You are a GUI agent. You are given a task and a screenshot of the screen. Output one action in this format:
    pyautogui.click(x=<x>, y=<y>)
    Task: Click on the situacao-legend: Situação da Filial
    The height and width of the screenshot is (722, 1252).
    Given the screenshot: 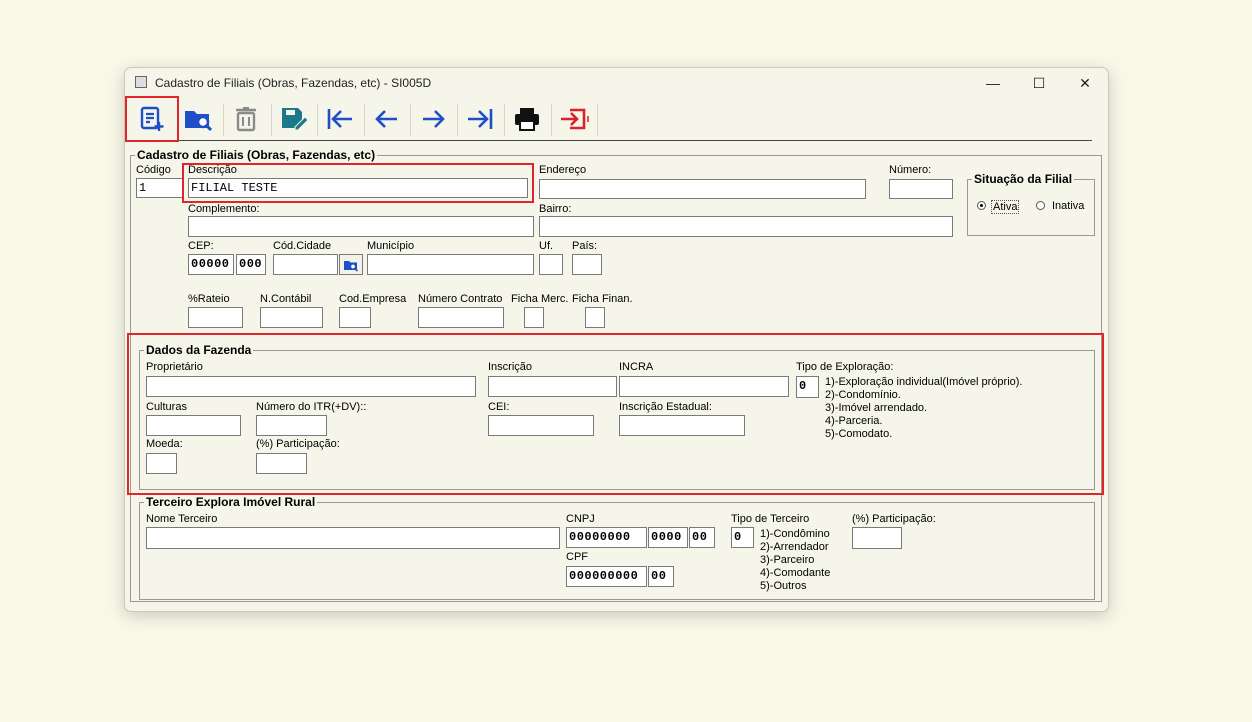 What is the action you would take?
    pyautogui.click(x=1023, y=179)
    